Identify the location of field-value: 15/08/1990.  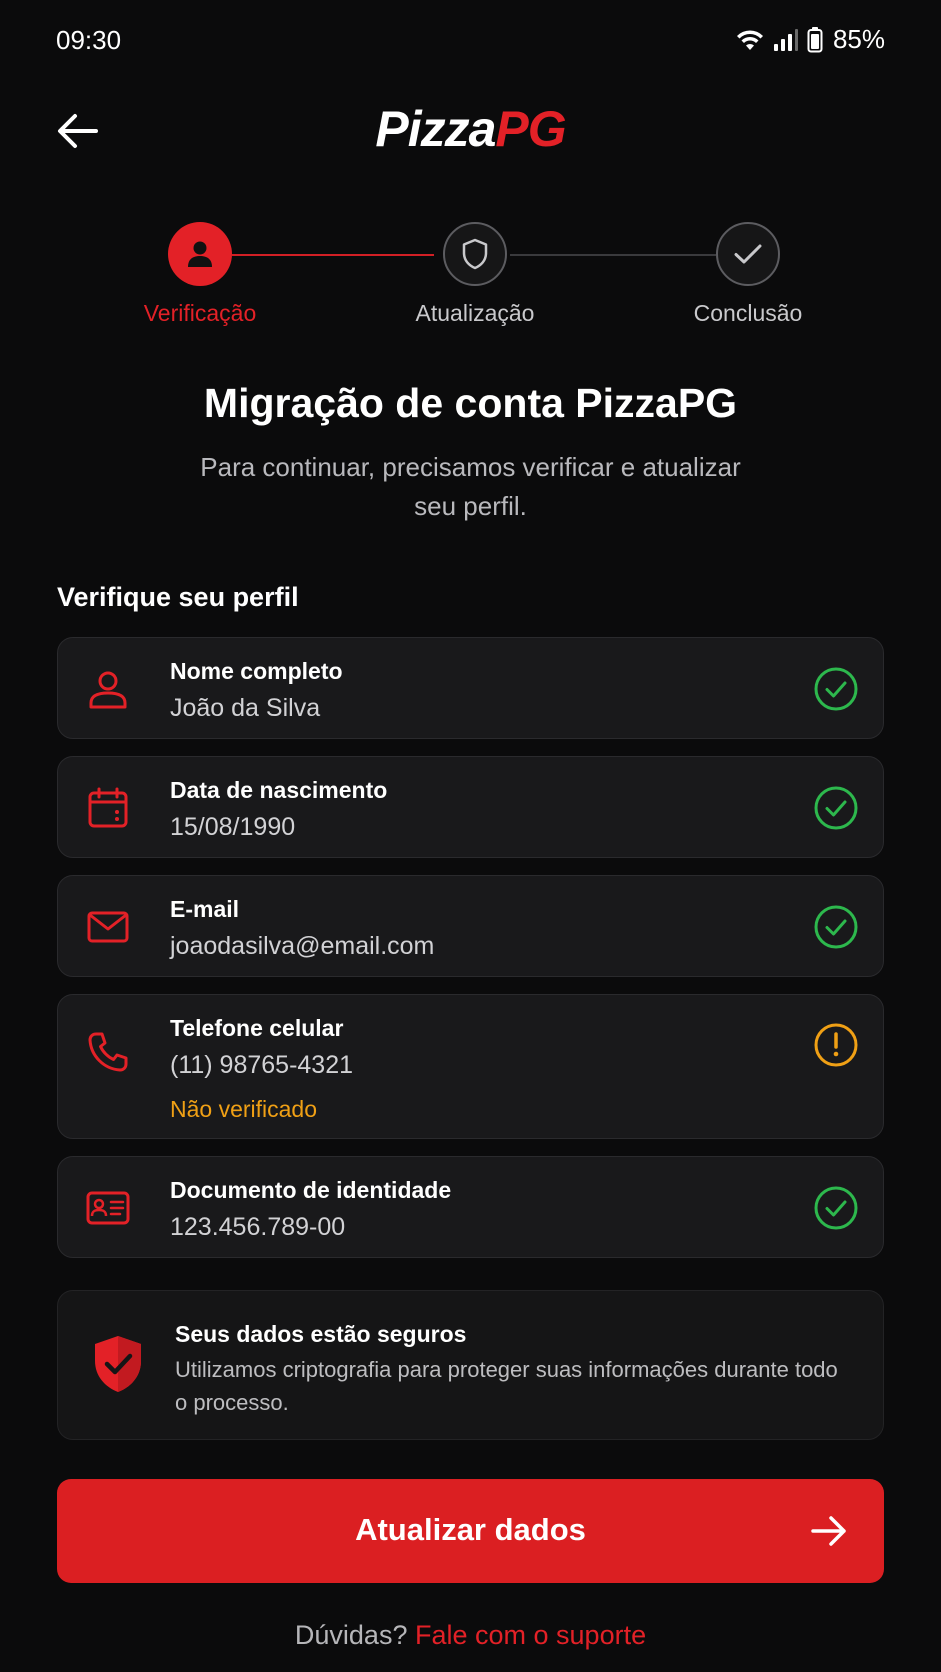
(233, 827).